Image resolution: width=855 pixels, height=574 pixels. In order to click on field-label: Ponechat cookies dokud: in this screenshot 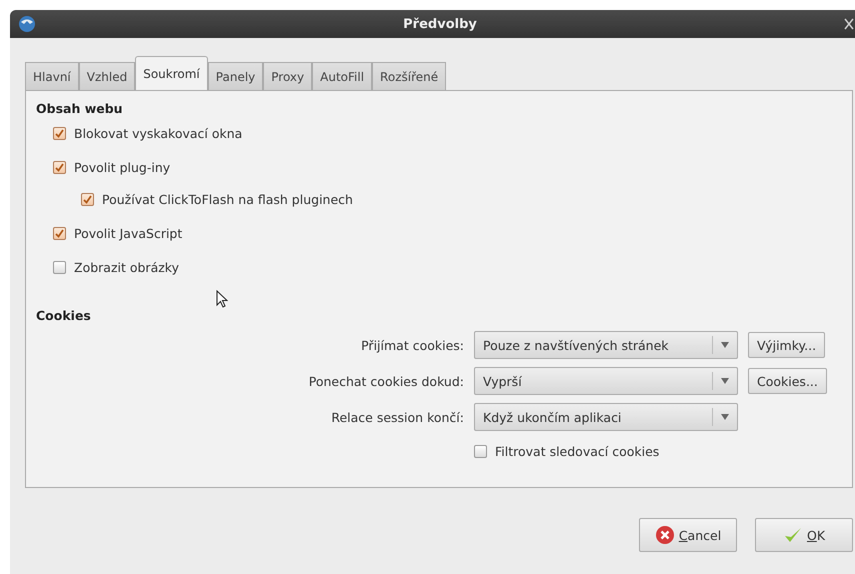, I will do `click(386, 381)`.